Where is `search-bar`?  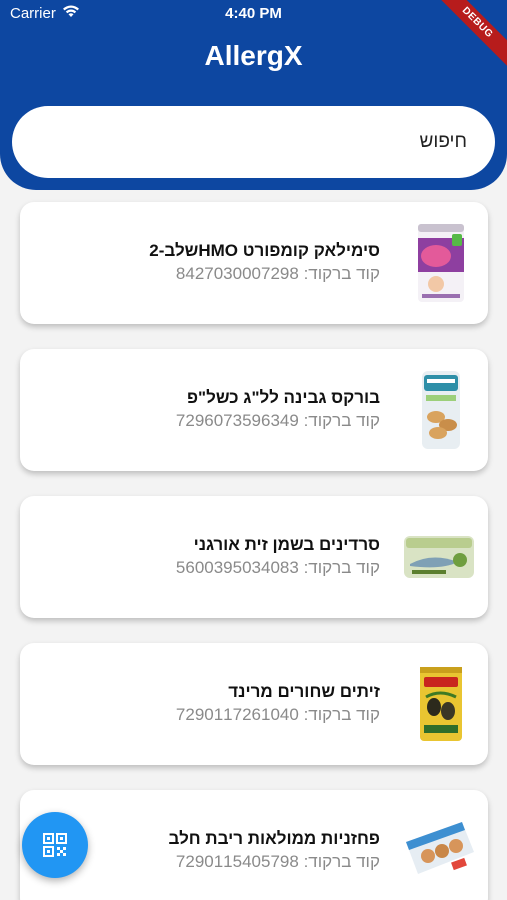 search-bar is located at coordinates (253, 142).